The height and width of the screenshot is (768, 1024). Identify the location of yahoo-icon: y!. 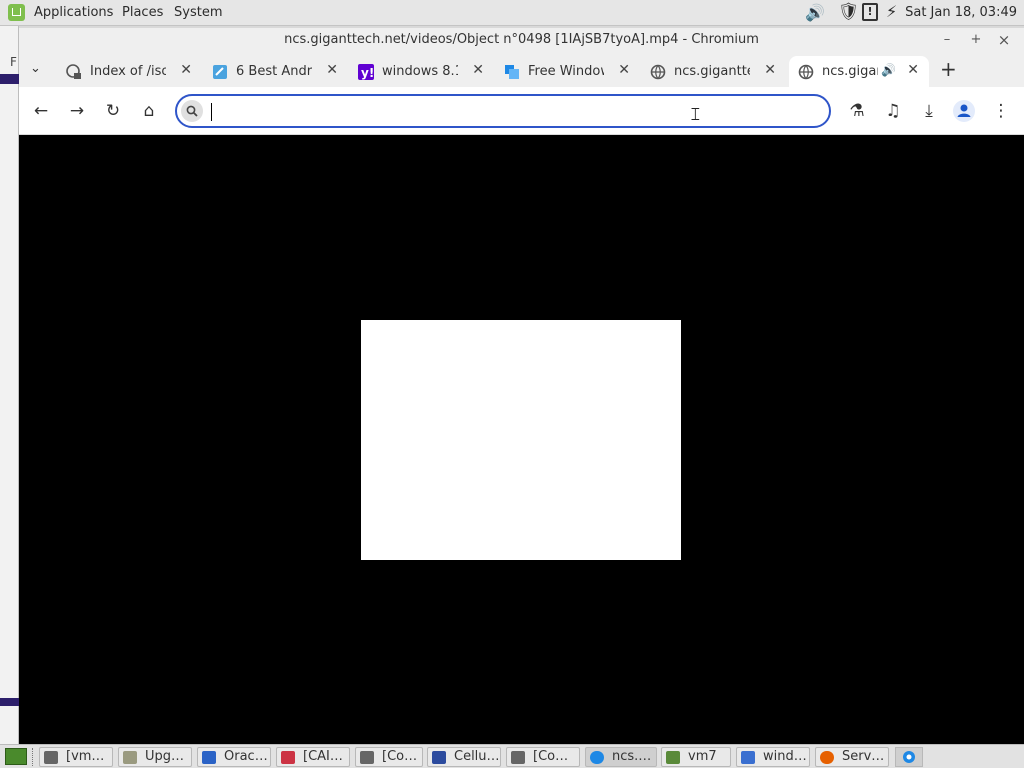
(366, 72).